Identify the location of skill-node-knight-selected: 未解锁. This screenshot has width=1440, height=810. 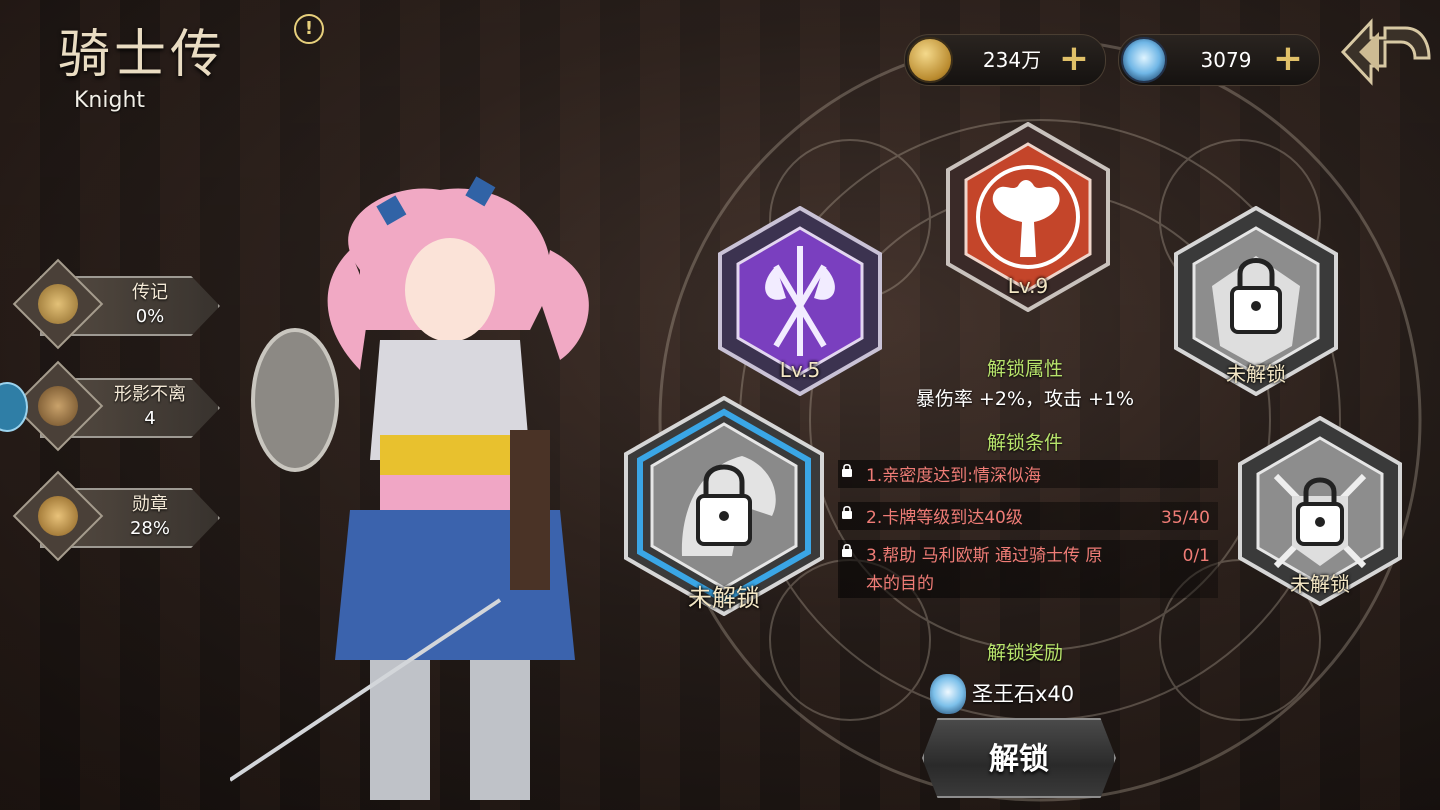
(724, 506).